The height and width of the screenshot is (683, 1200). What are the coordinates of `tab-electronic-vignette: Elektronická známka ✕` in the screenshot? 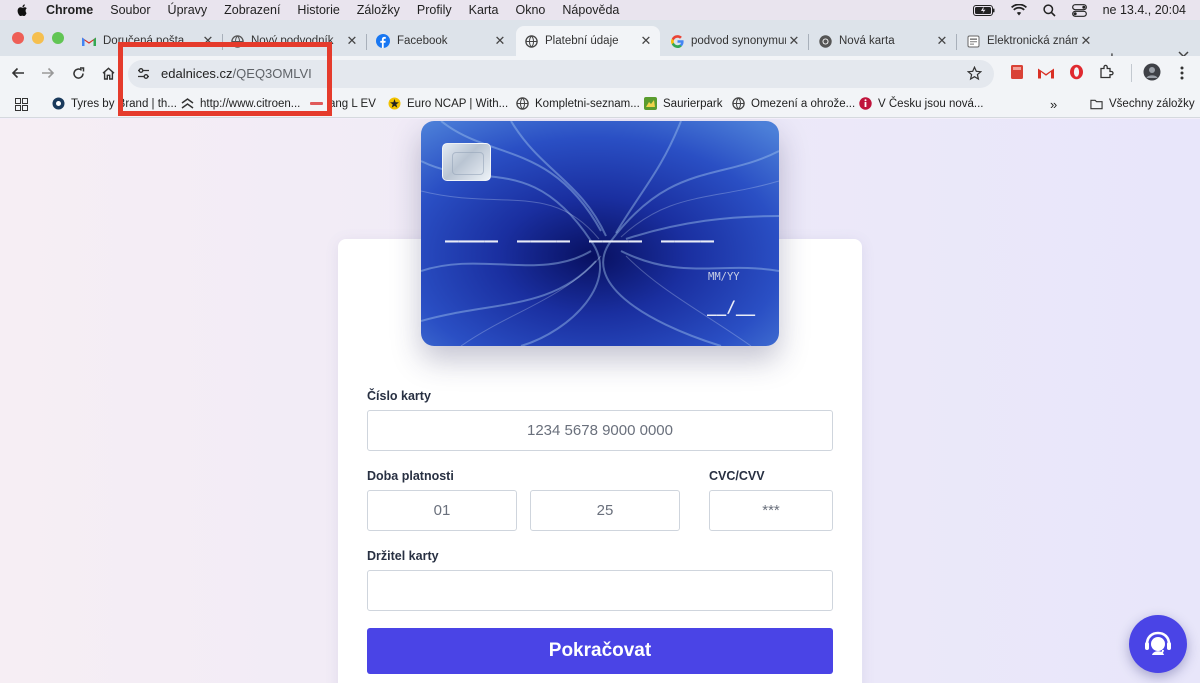 It's located at (1029, 41).